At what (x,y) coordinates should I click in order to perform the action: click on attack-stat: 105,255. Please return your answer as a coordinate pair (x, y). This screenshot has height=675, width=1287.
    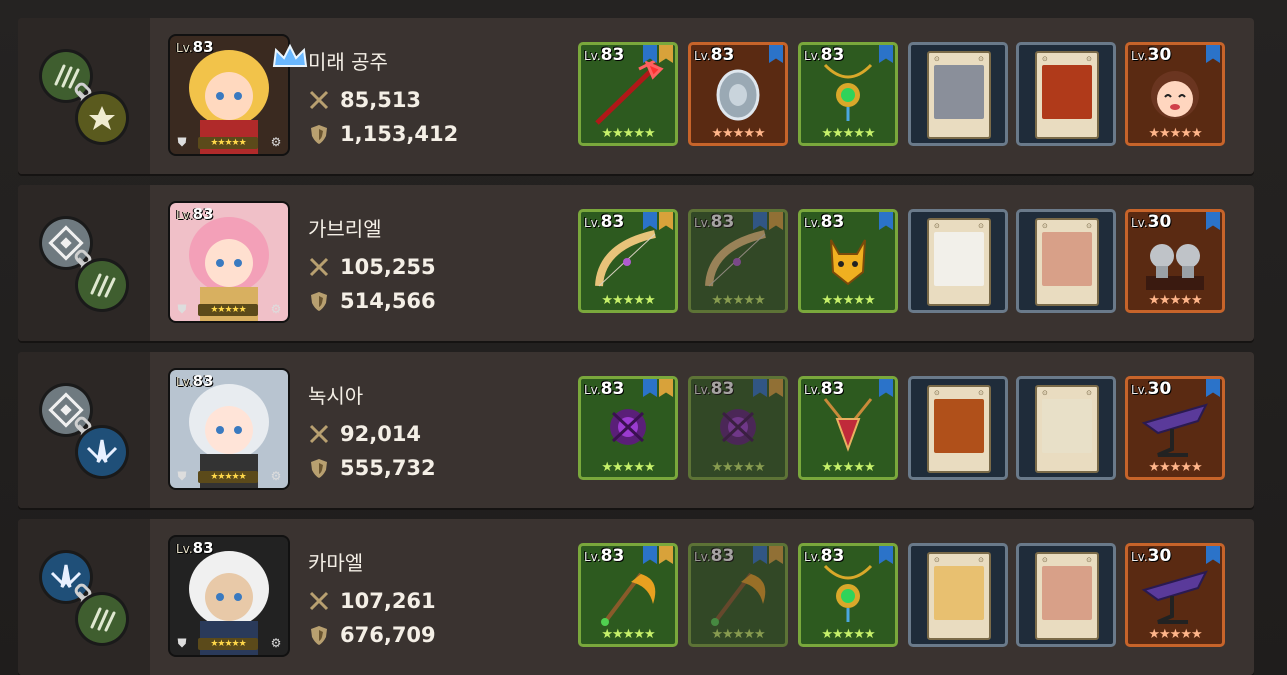
    Looking at the image, I should click on (372, 267).